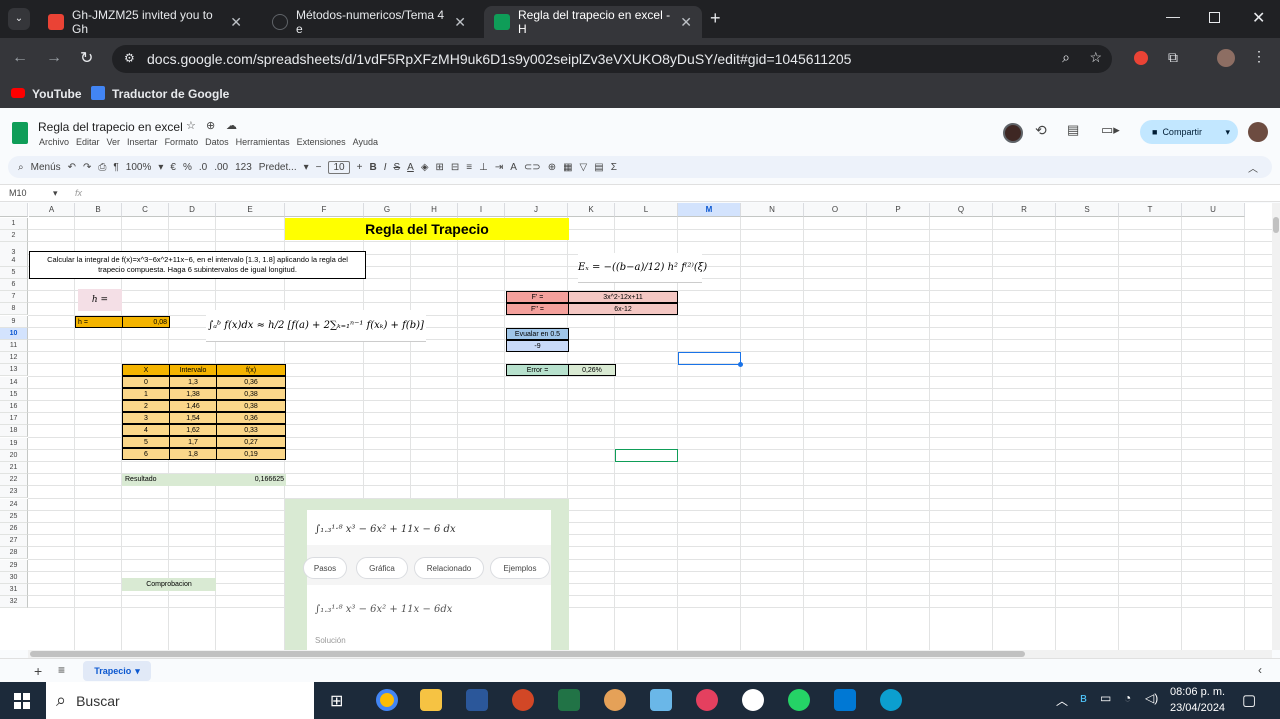  I want to click on share-button: ■ Compartir ▾, so click(1189, 132).